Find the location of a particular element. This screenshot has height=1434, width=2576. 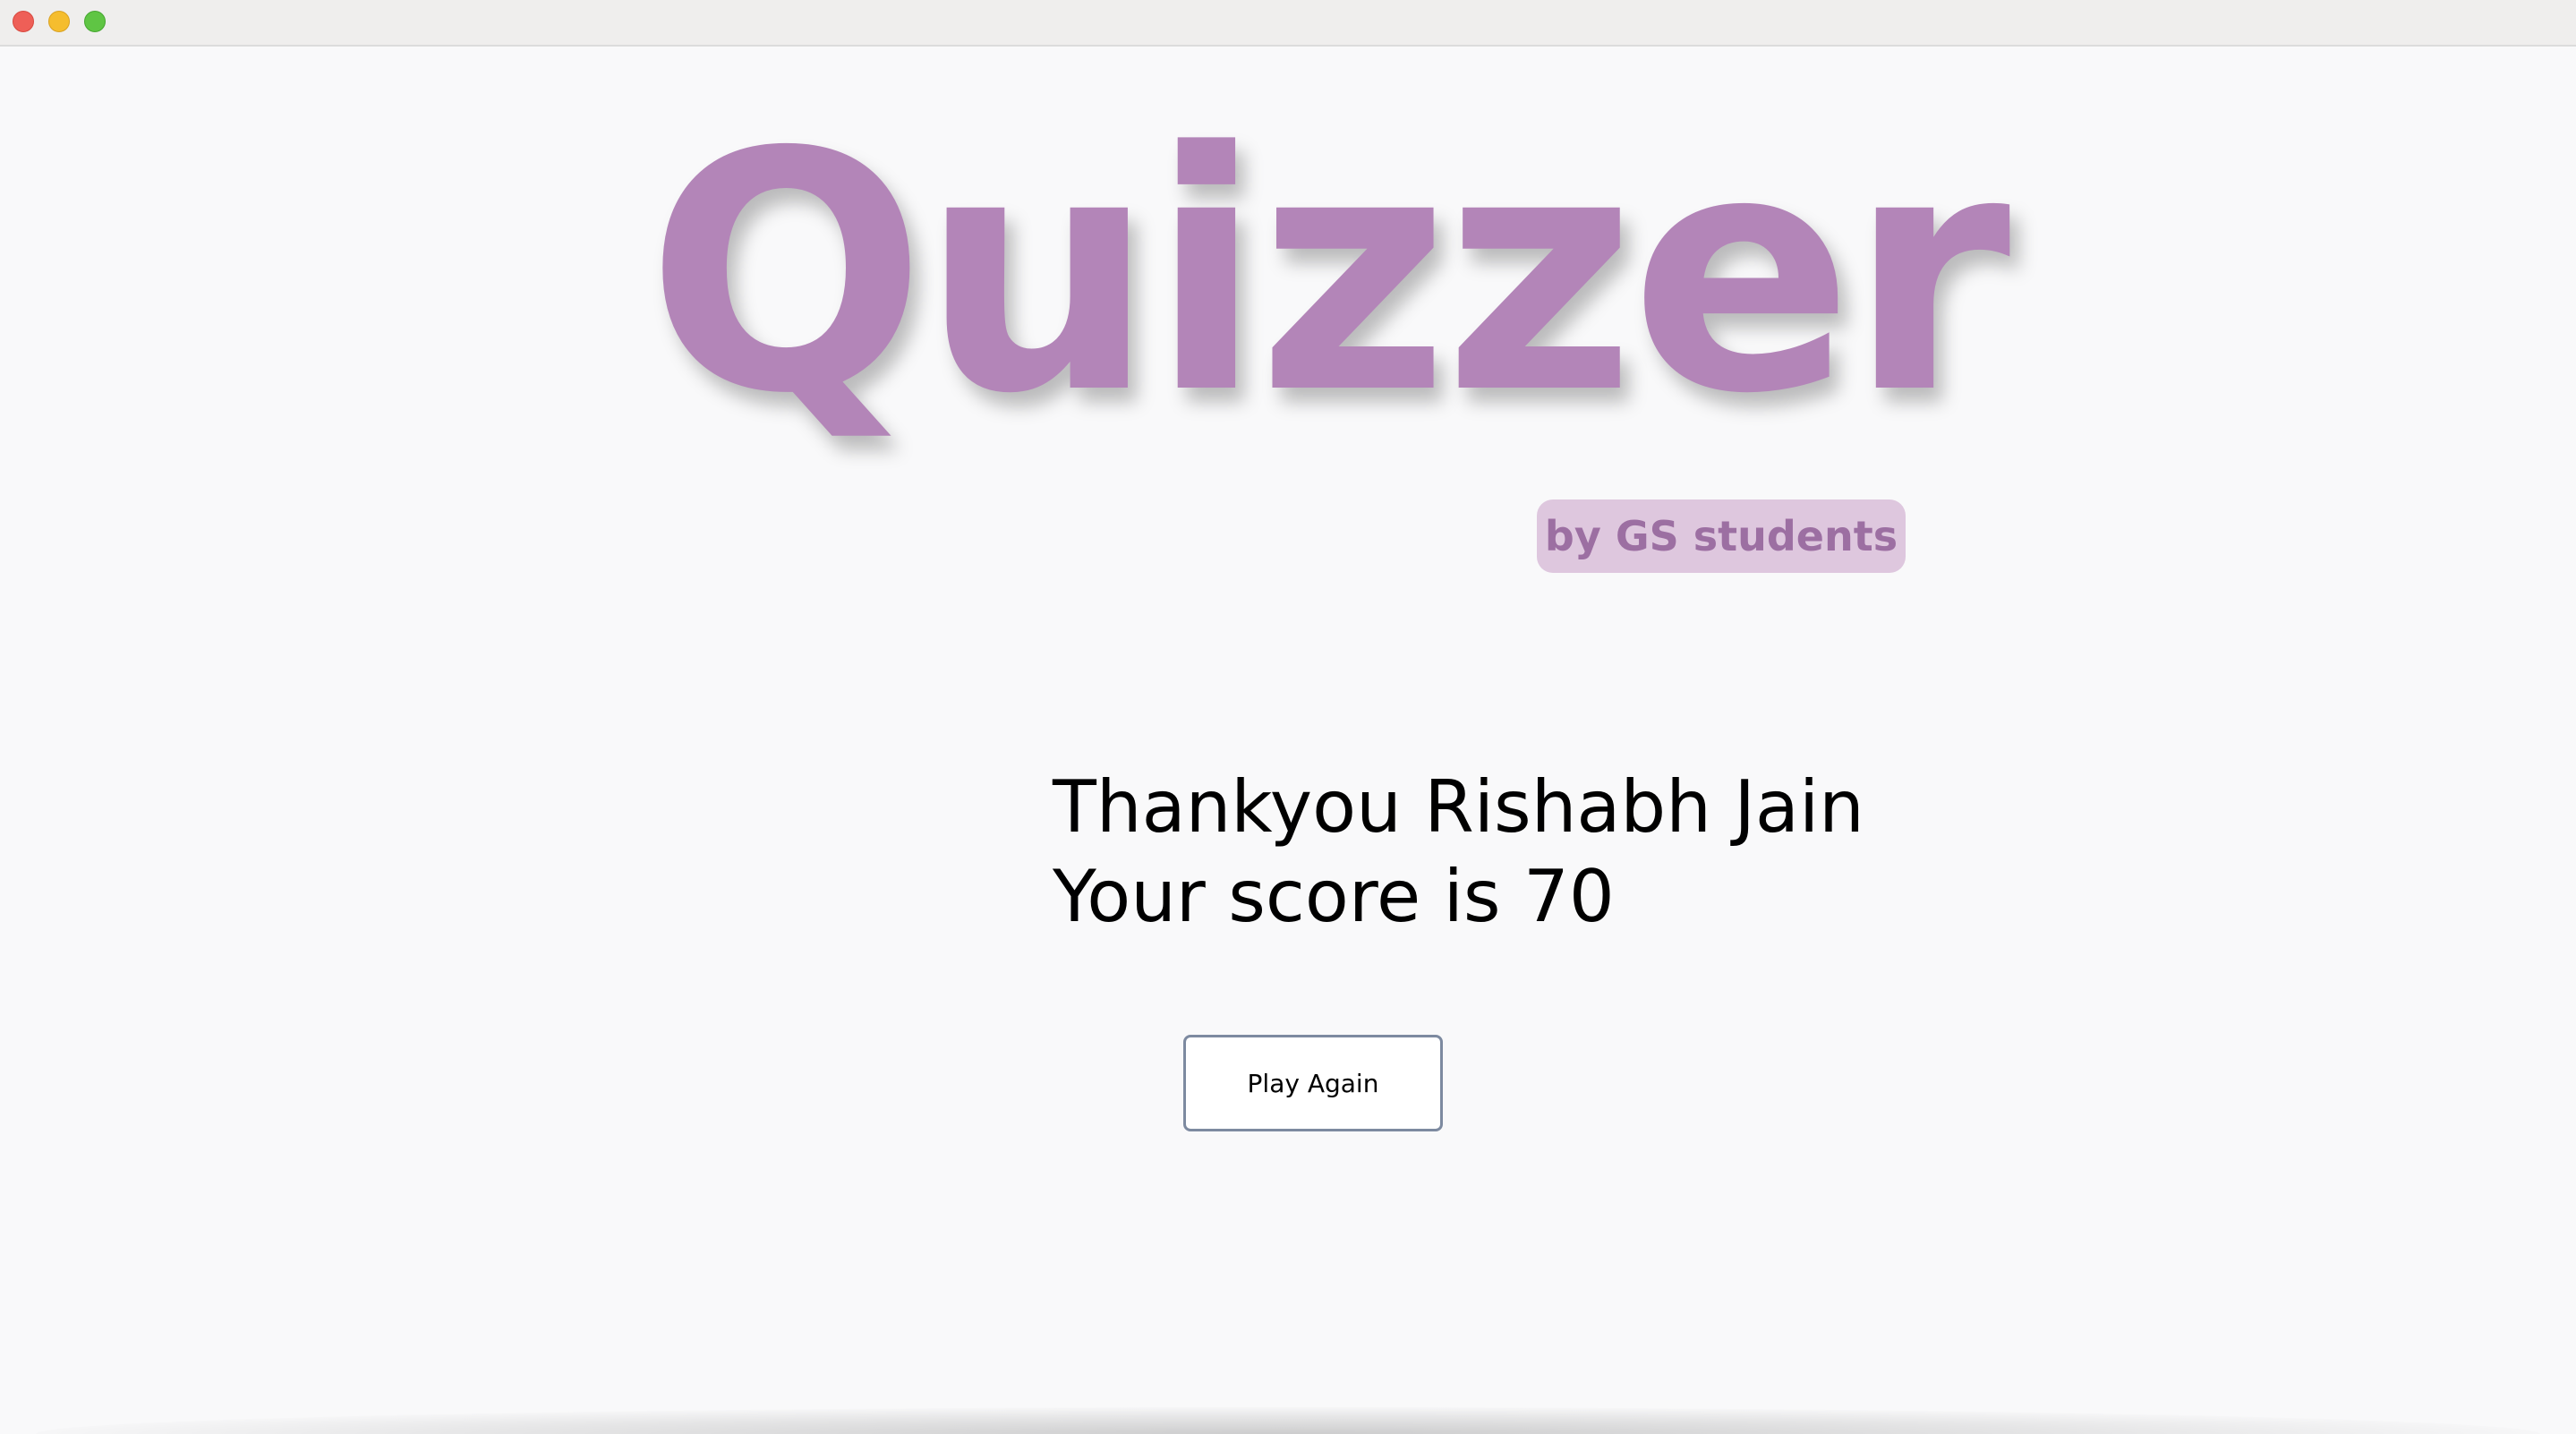

logo-subtitle-badge: by GS students is located at coordinates (1721, 536).